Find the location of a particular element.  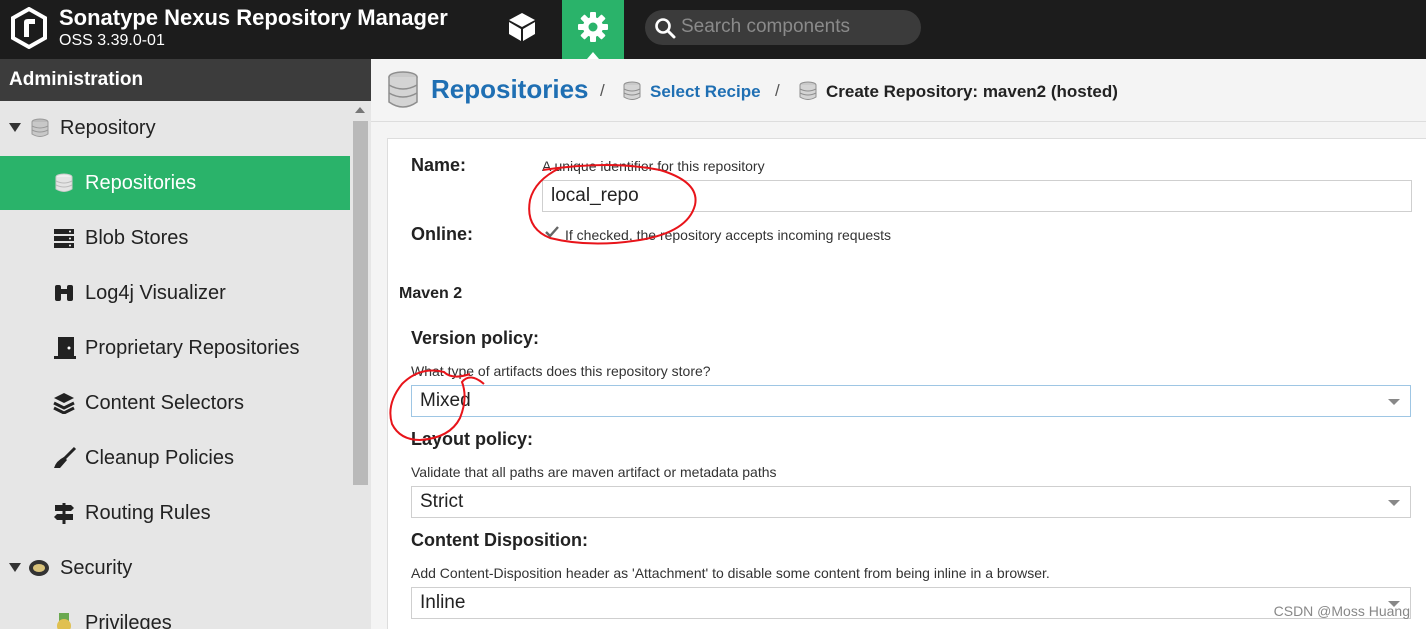

sidebar-item-label: Repositories is located at coordinates (141, 182).